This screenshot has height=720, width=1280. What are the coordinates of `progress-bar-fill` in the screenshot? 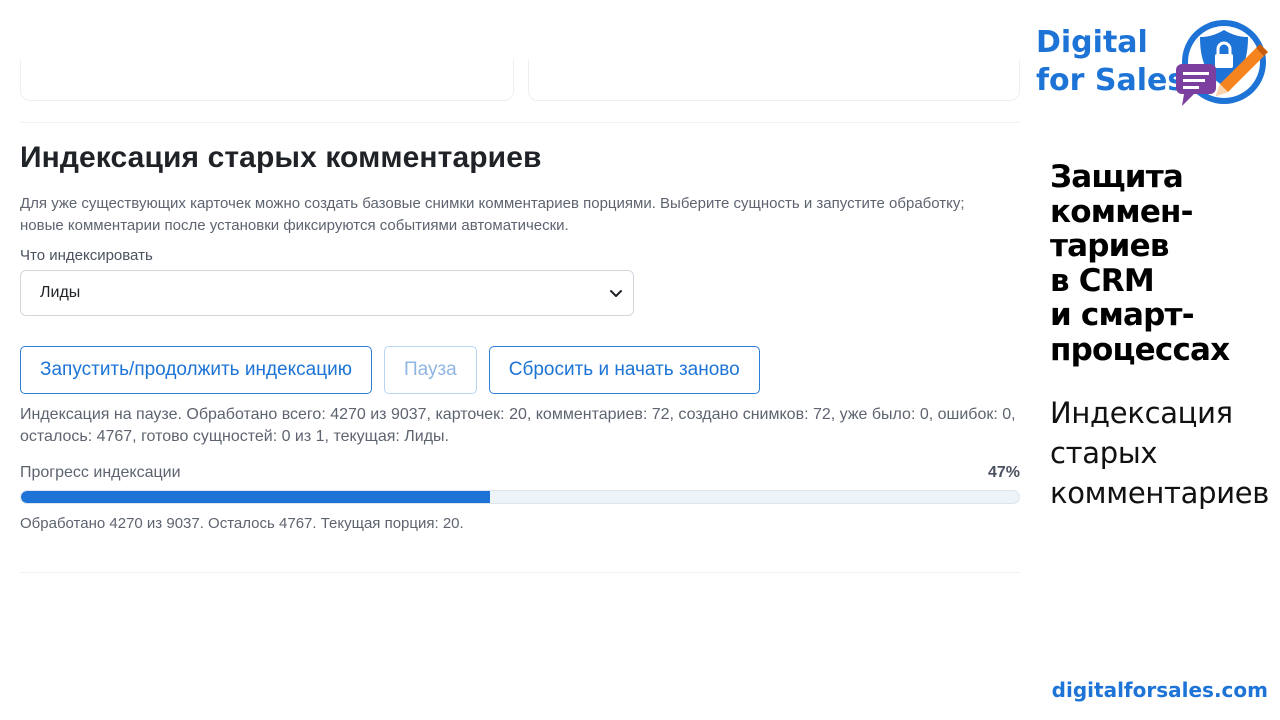 It's located at (256, 497).